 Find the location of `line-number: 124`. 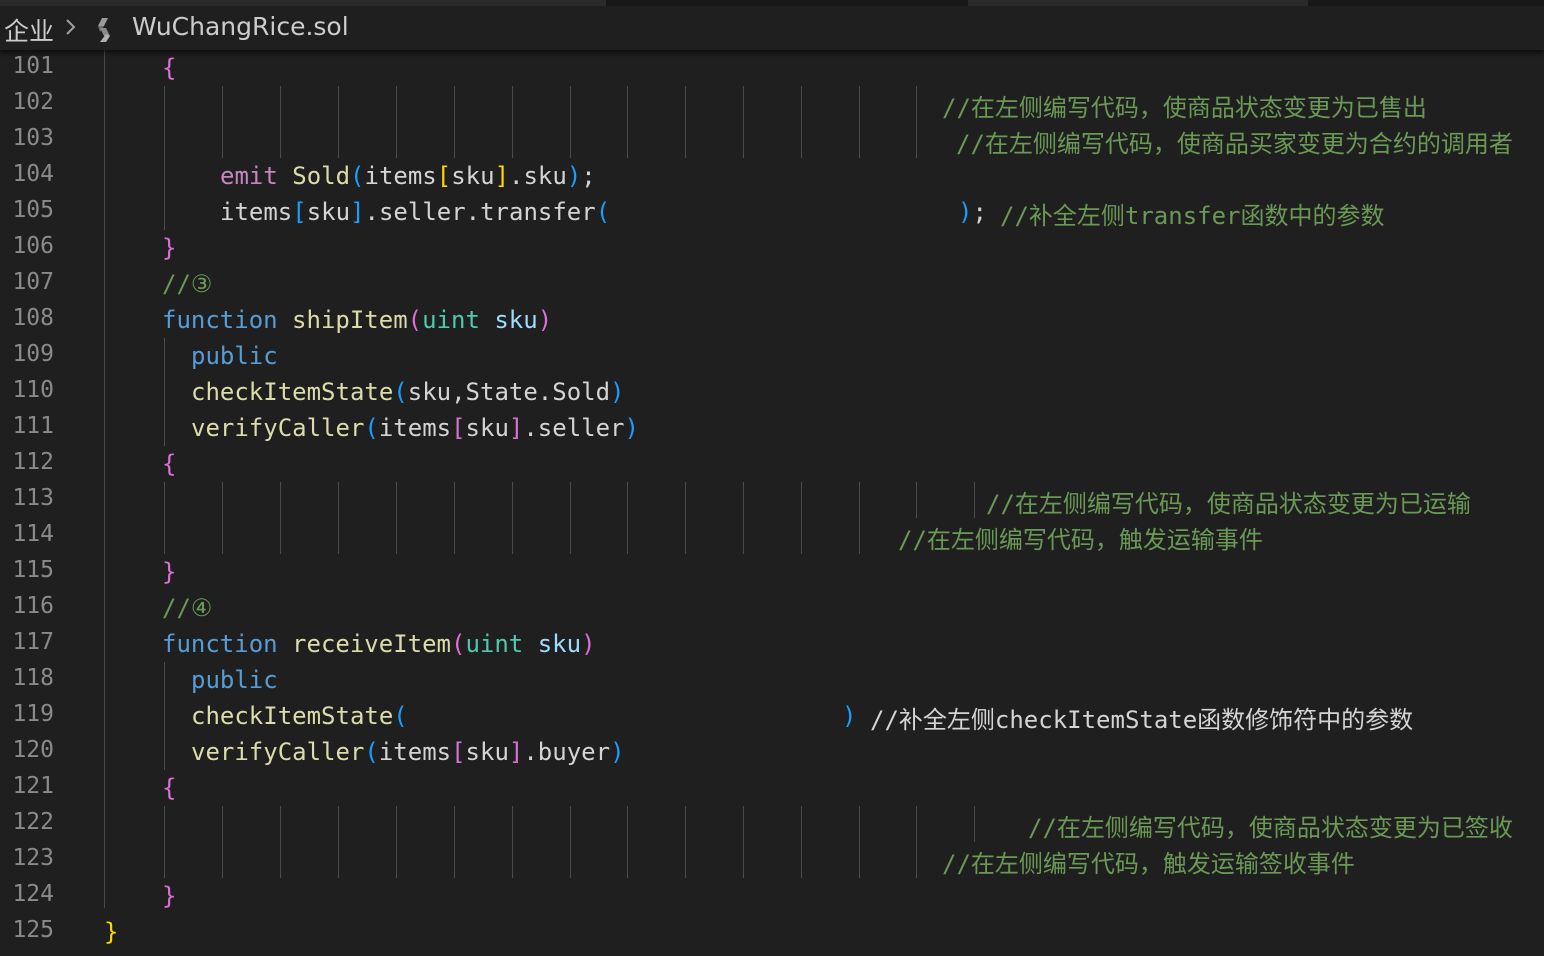

line-number: 124 is located at coordinates (33, 894).